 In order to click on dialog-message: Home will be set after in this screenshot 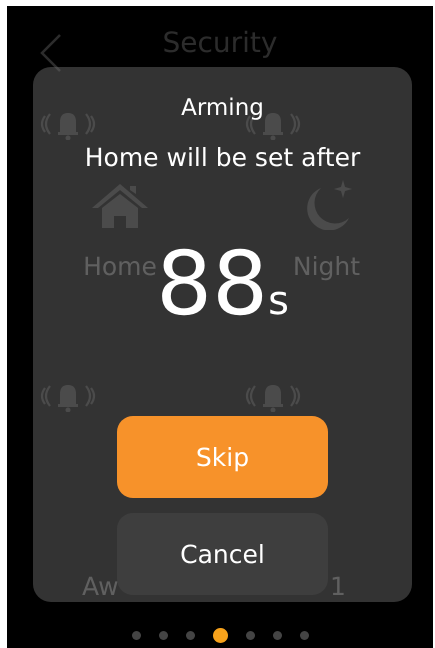, I will do `click(222, 157)`.